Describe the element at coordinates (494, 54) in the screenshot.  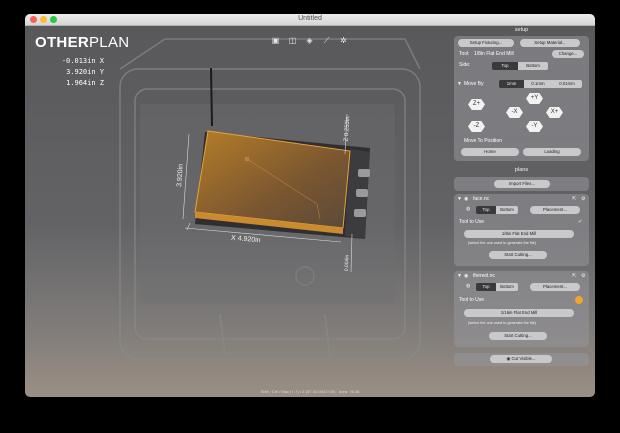
I see `tool-value: 1/8in Flat End Mill` at that location.